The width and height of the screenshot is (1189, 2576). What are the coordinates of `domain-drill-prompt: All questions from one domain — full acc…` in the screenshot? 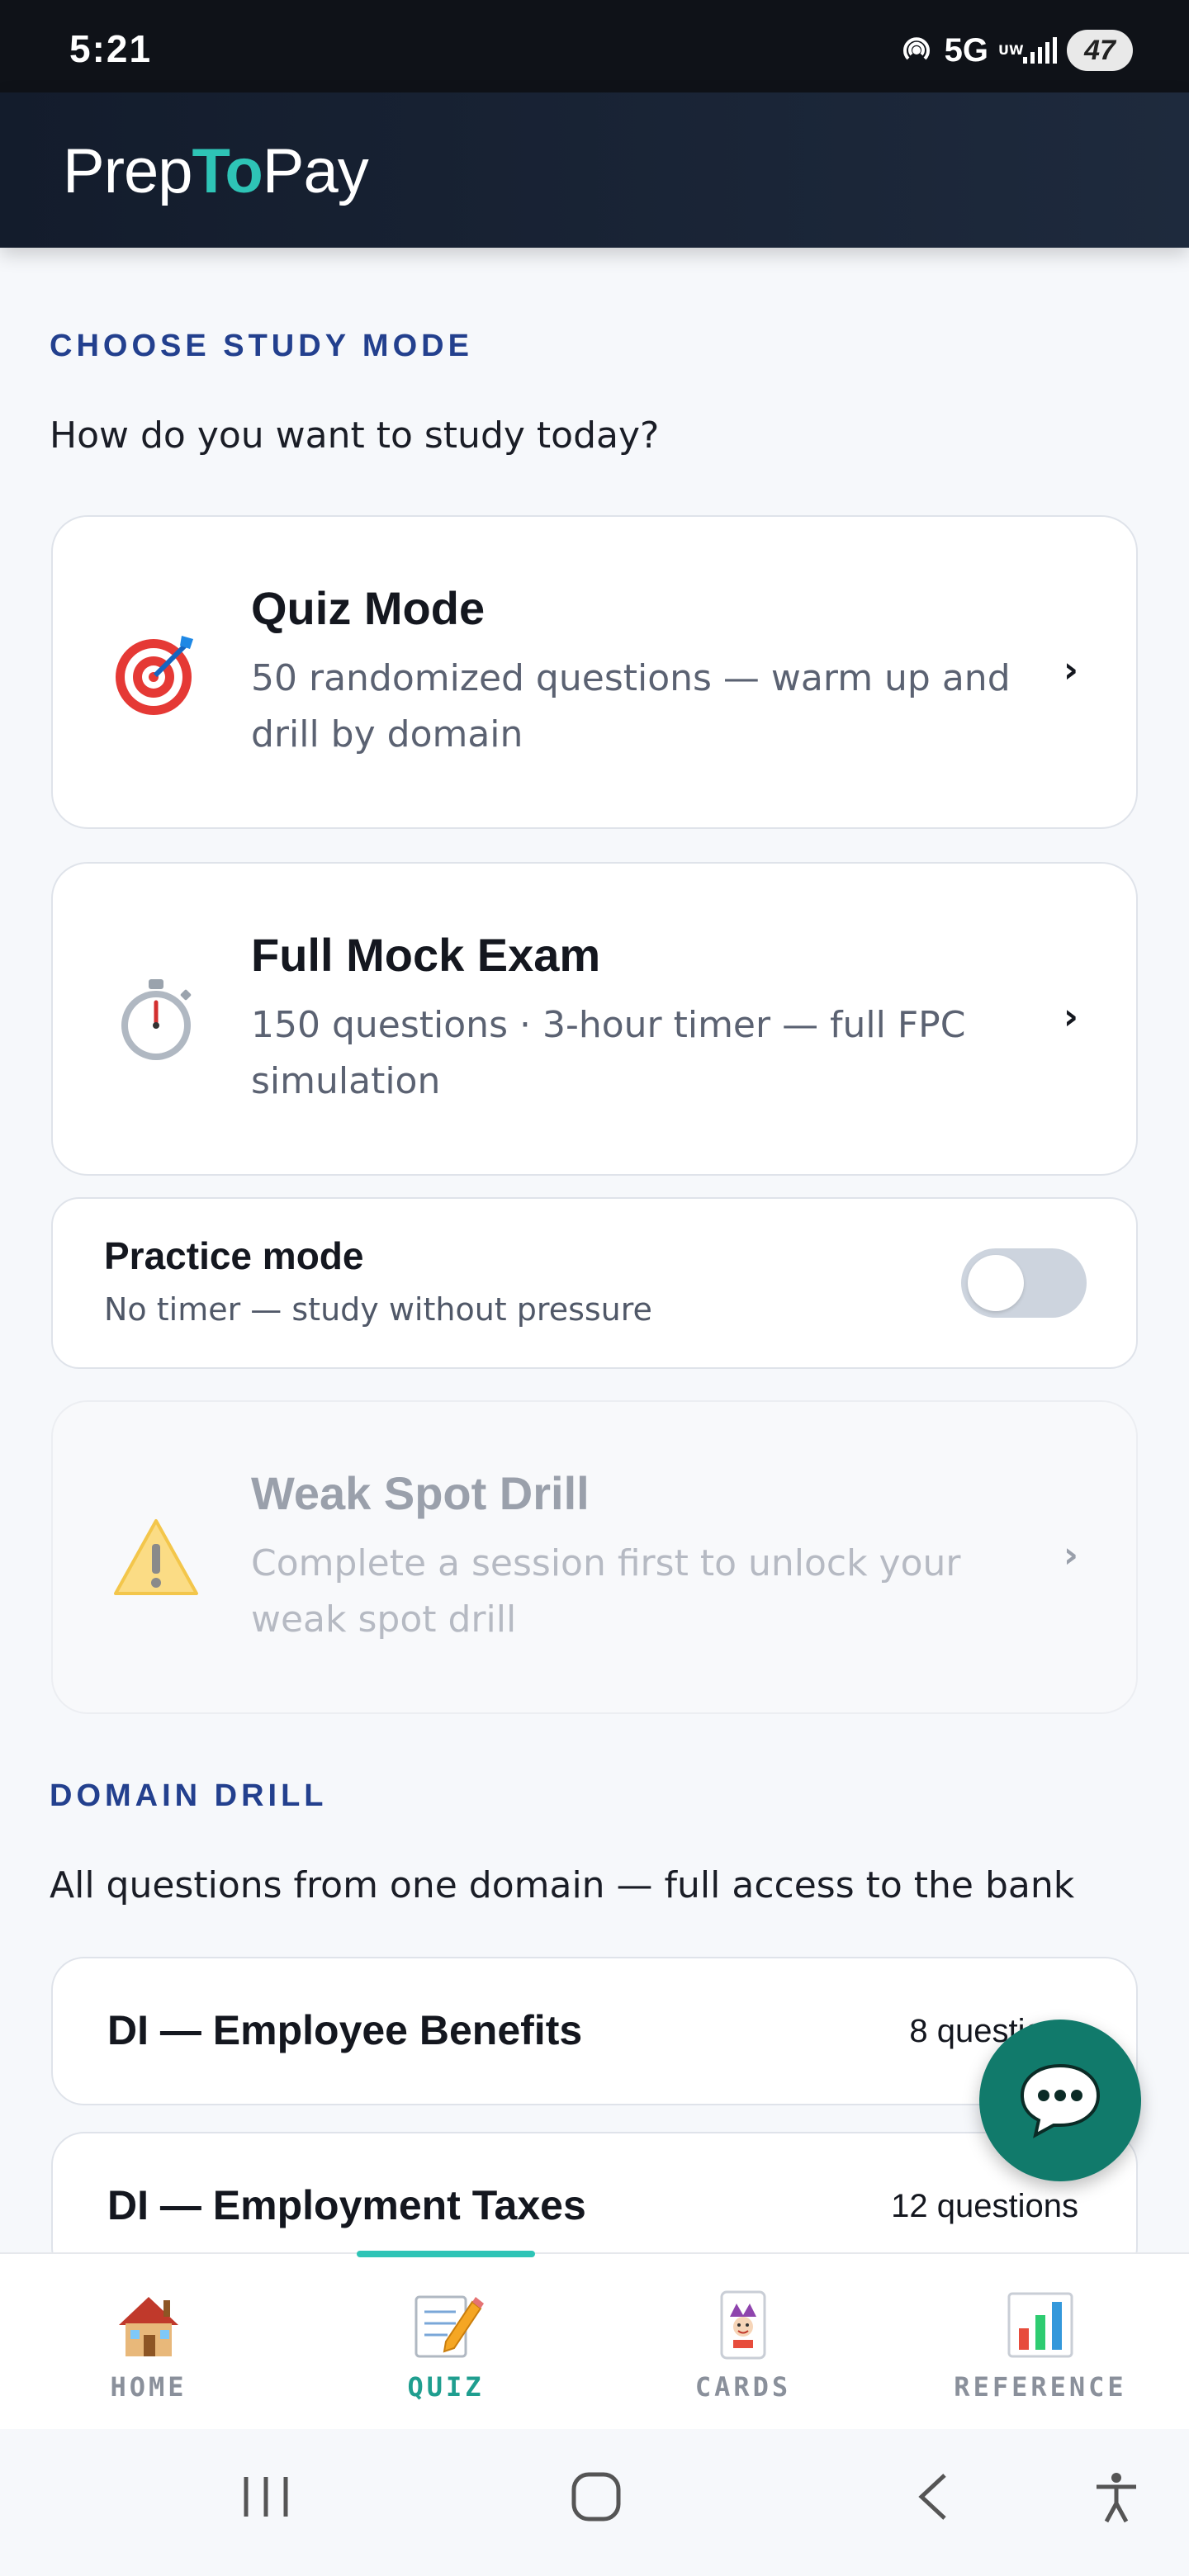 It's located at (562, 1885).